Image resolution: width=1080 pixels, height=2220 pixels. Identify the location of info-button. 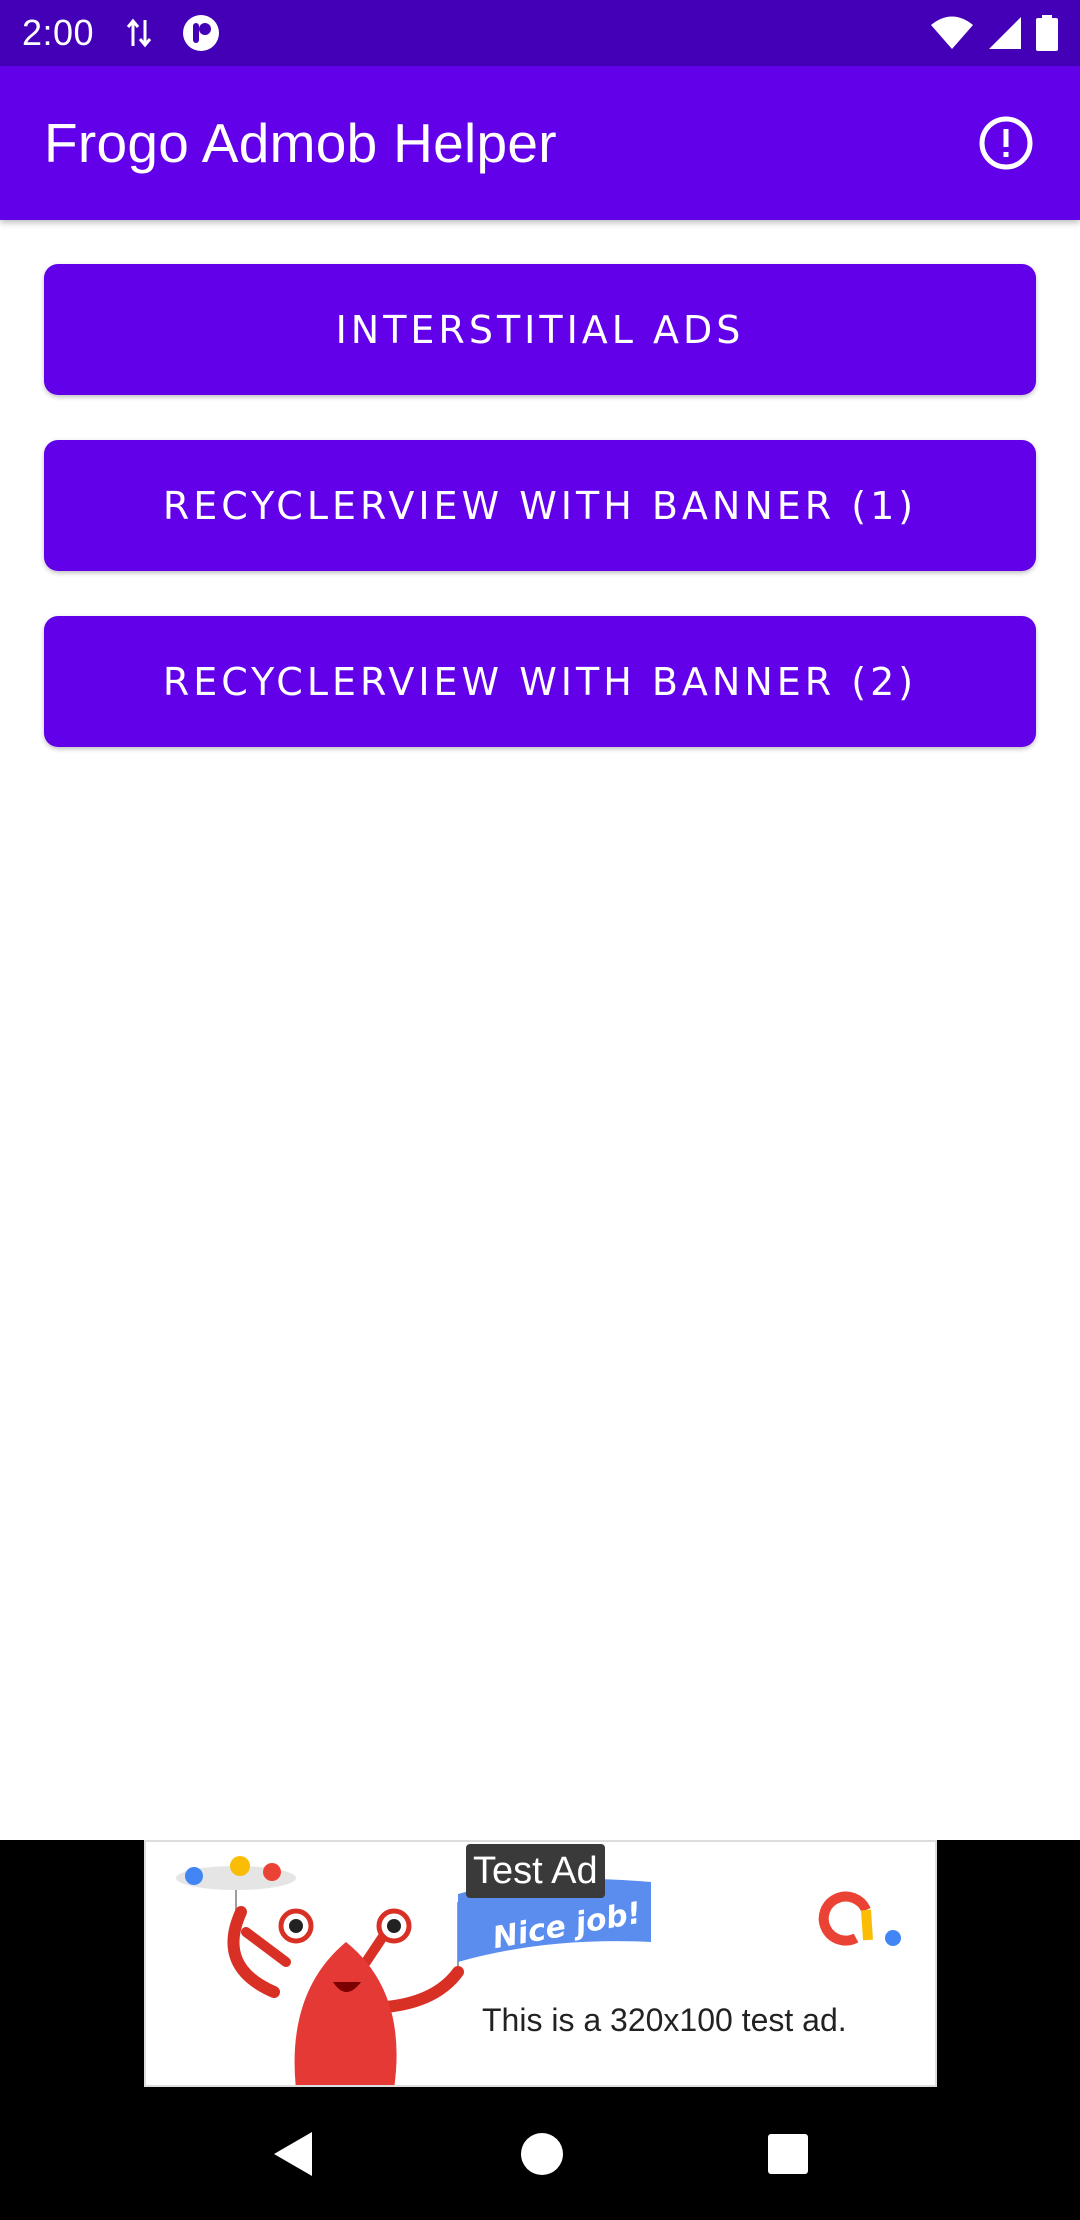
(1006, 143).